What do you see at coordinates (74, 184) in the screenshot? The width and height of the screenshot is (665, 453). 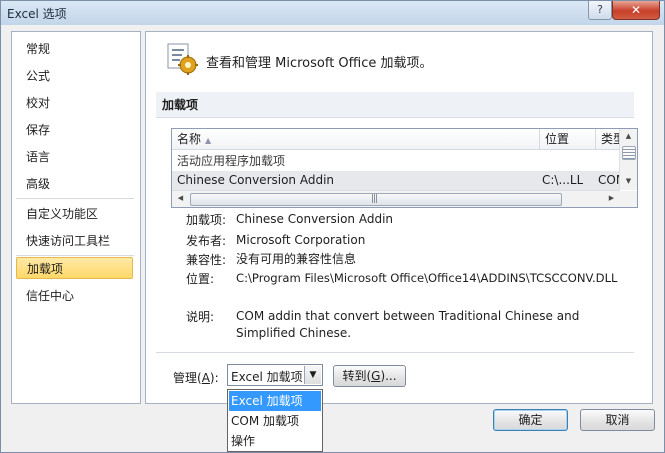 I see `nav-item-advanced: 高级` at bounding box center [74, 184].